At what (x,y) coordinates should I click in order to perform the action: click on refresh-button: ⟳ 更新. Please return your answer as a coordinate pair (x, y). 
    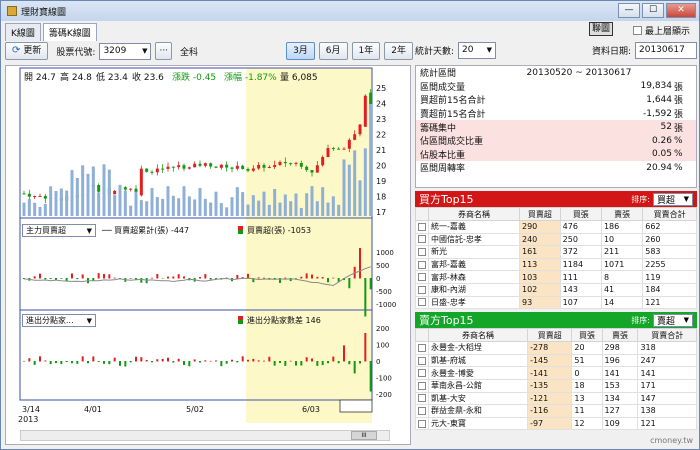
    Looking at the image, I should click on (27, 51).